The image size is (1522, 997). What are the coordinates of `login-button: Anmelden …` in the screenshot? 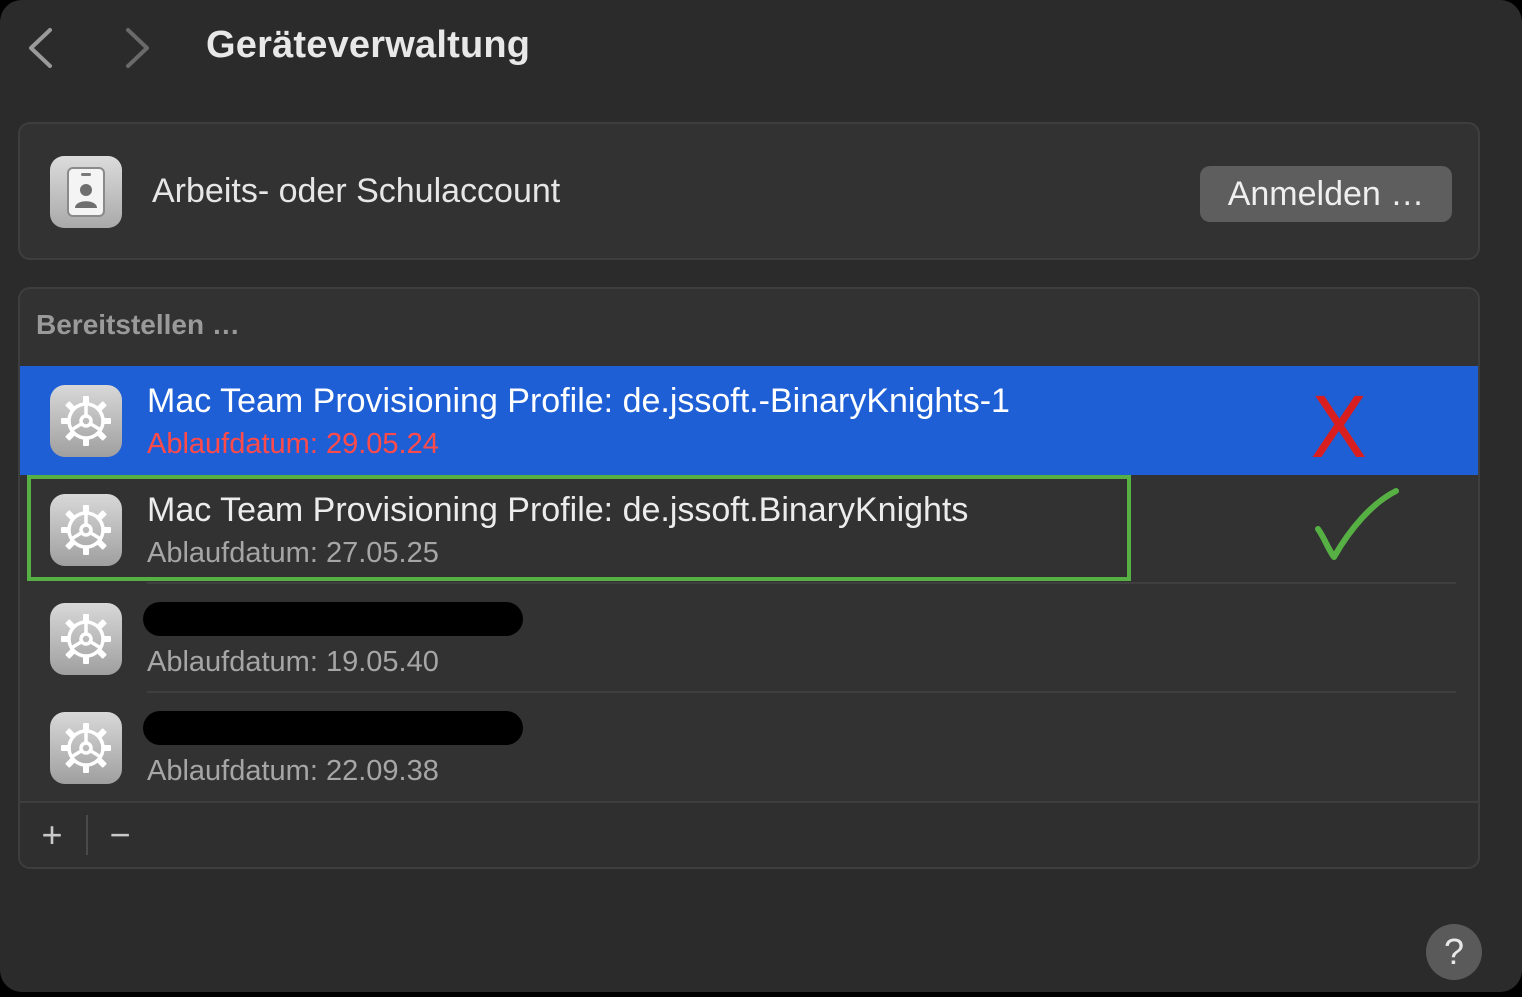 It's located at (1326, 194).